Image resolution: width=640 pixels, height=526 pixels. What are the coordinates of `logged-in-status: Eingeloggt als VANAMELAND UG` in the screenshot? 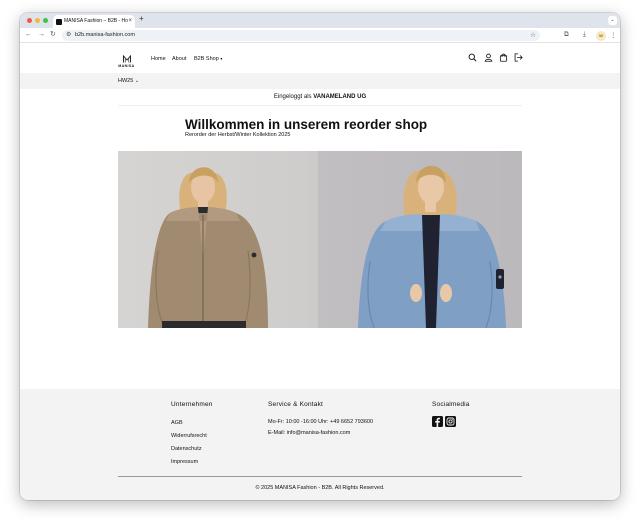 It's located at (320, 97).